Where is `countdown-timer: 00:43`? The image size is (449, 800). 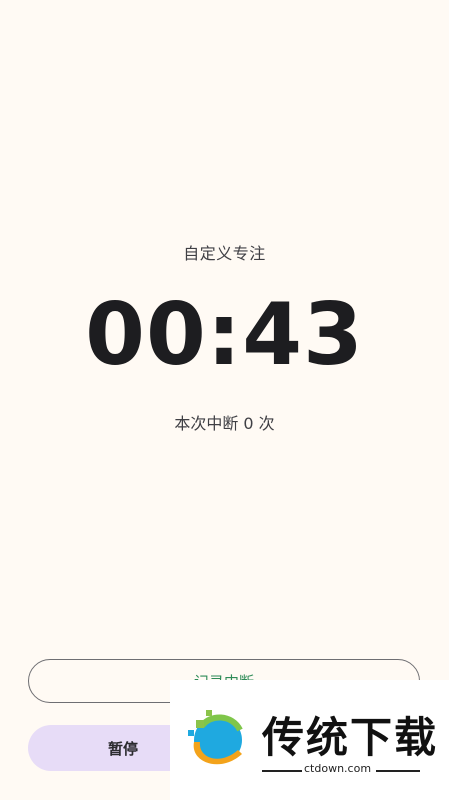 countdown-timer: 00:43 is located at coordinates (224, 335).